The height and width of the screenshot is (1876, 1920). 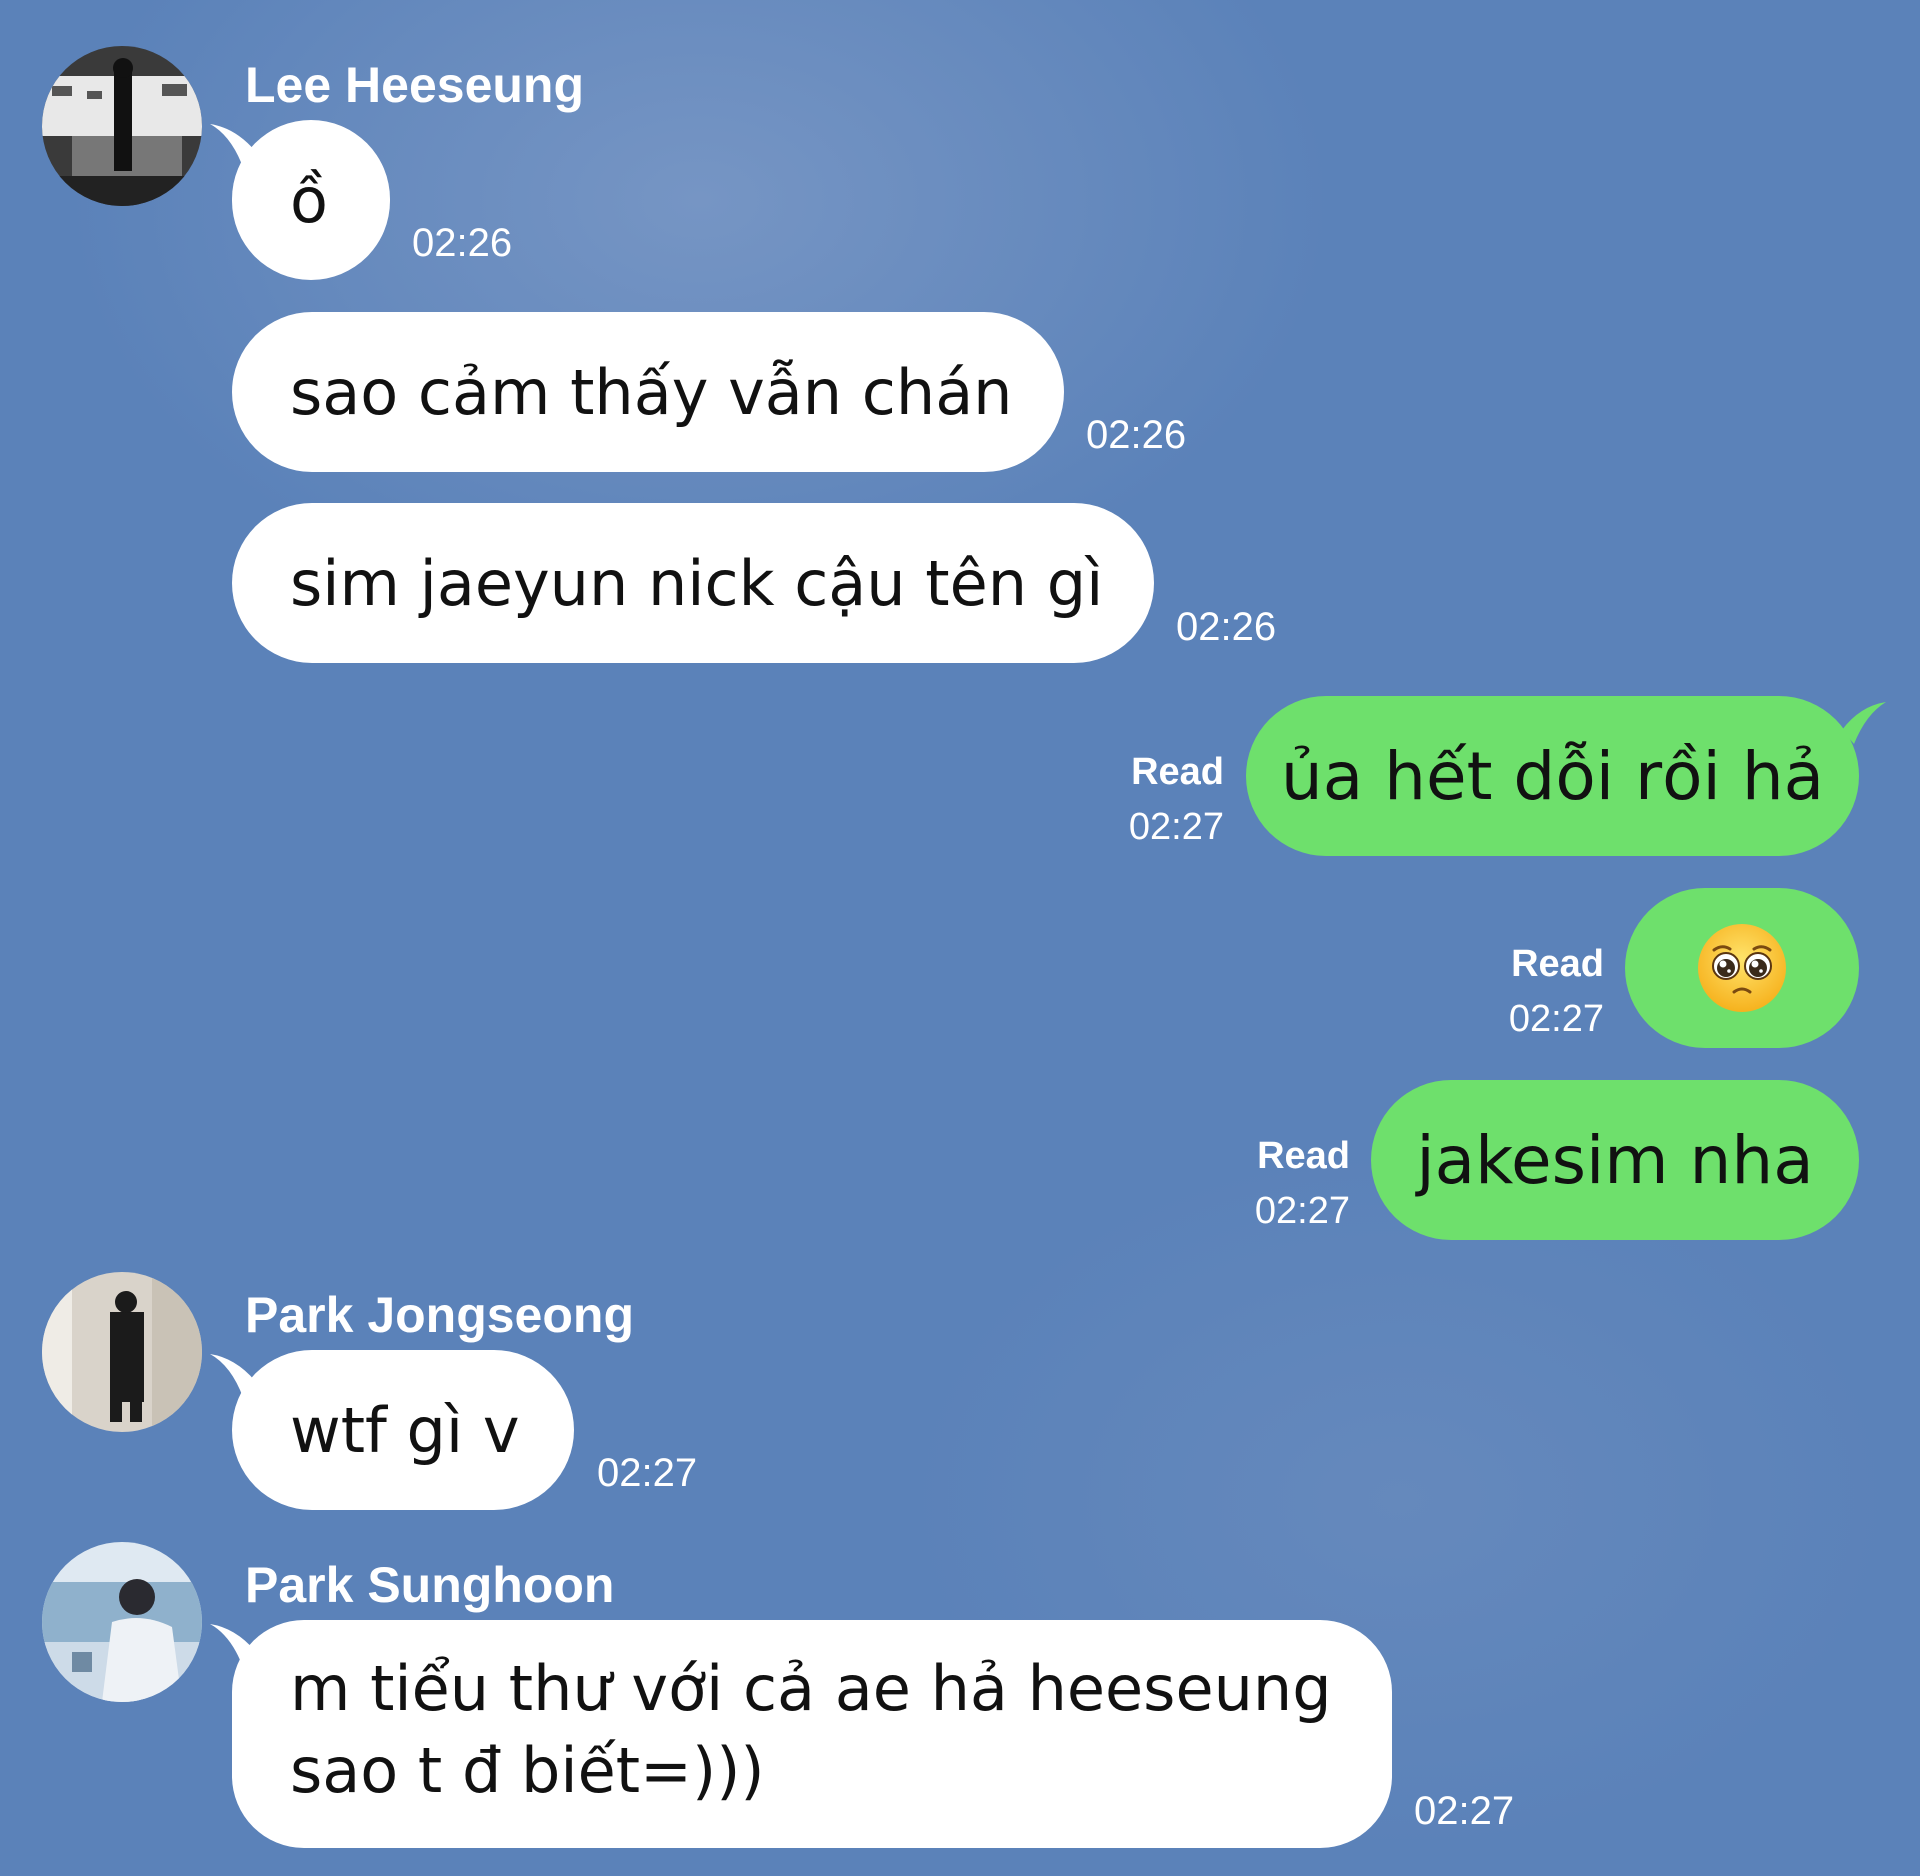 I want to click on message-text-line: sao t đ biết=))), so click(x=527, y=1770).